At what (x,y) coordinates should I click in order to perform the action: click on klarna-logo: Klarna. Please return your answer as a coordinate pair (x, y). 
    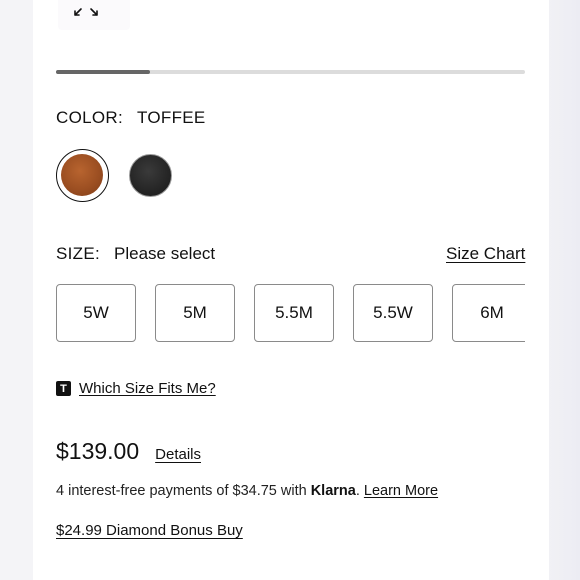
    Looking at the image, I should click on (333, 491).